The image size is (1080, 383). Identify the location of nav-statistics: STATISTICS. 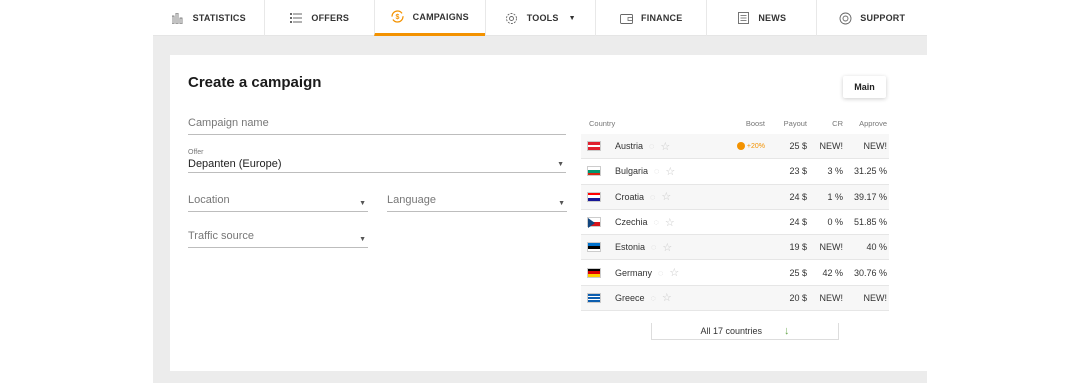
(208, 18).